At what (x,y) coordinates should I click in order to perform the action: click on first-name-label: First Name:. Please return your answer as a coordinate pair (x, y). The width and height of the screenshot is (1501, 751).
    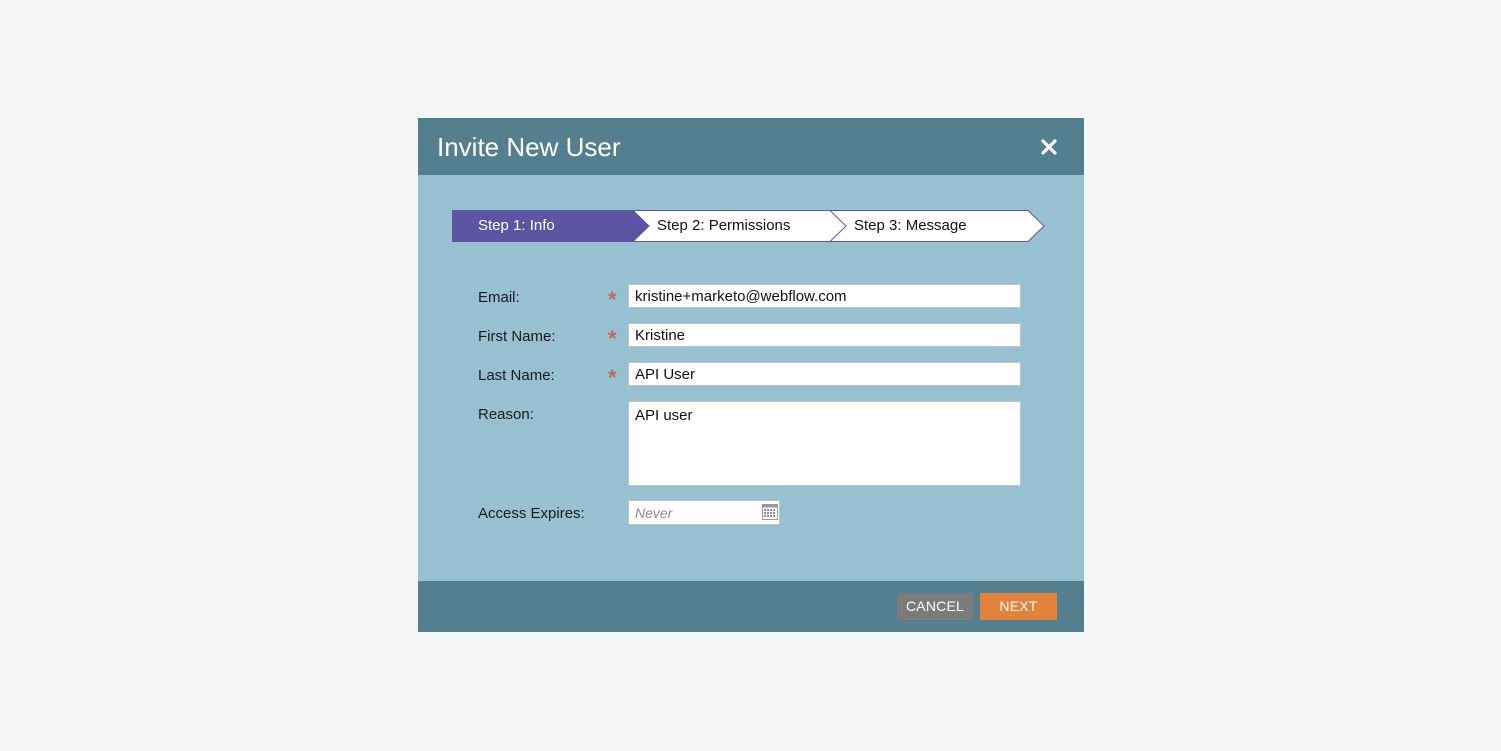
    Looking at the image, I should click on (517, 336).